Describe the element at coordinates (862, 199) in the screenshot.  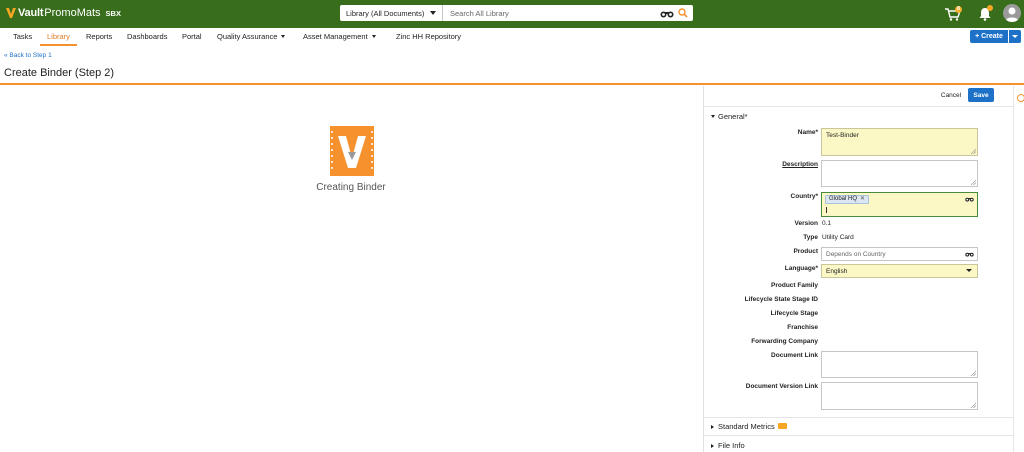
I see `remove-chip-icon: ✕` at that location.